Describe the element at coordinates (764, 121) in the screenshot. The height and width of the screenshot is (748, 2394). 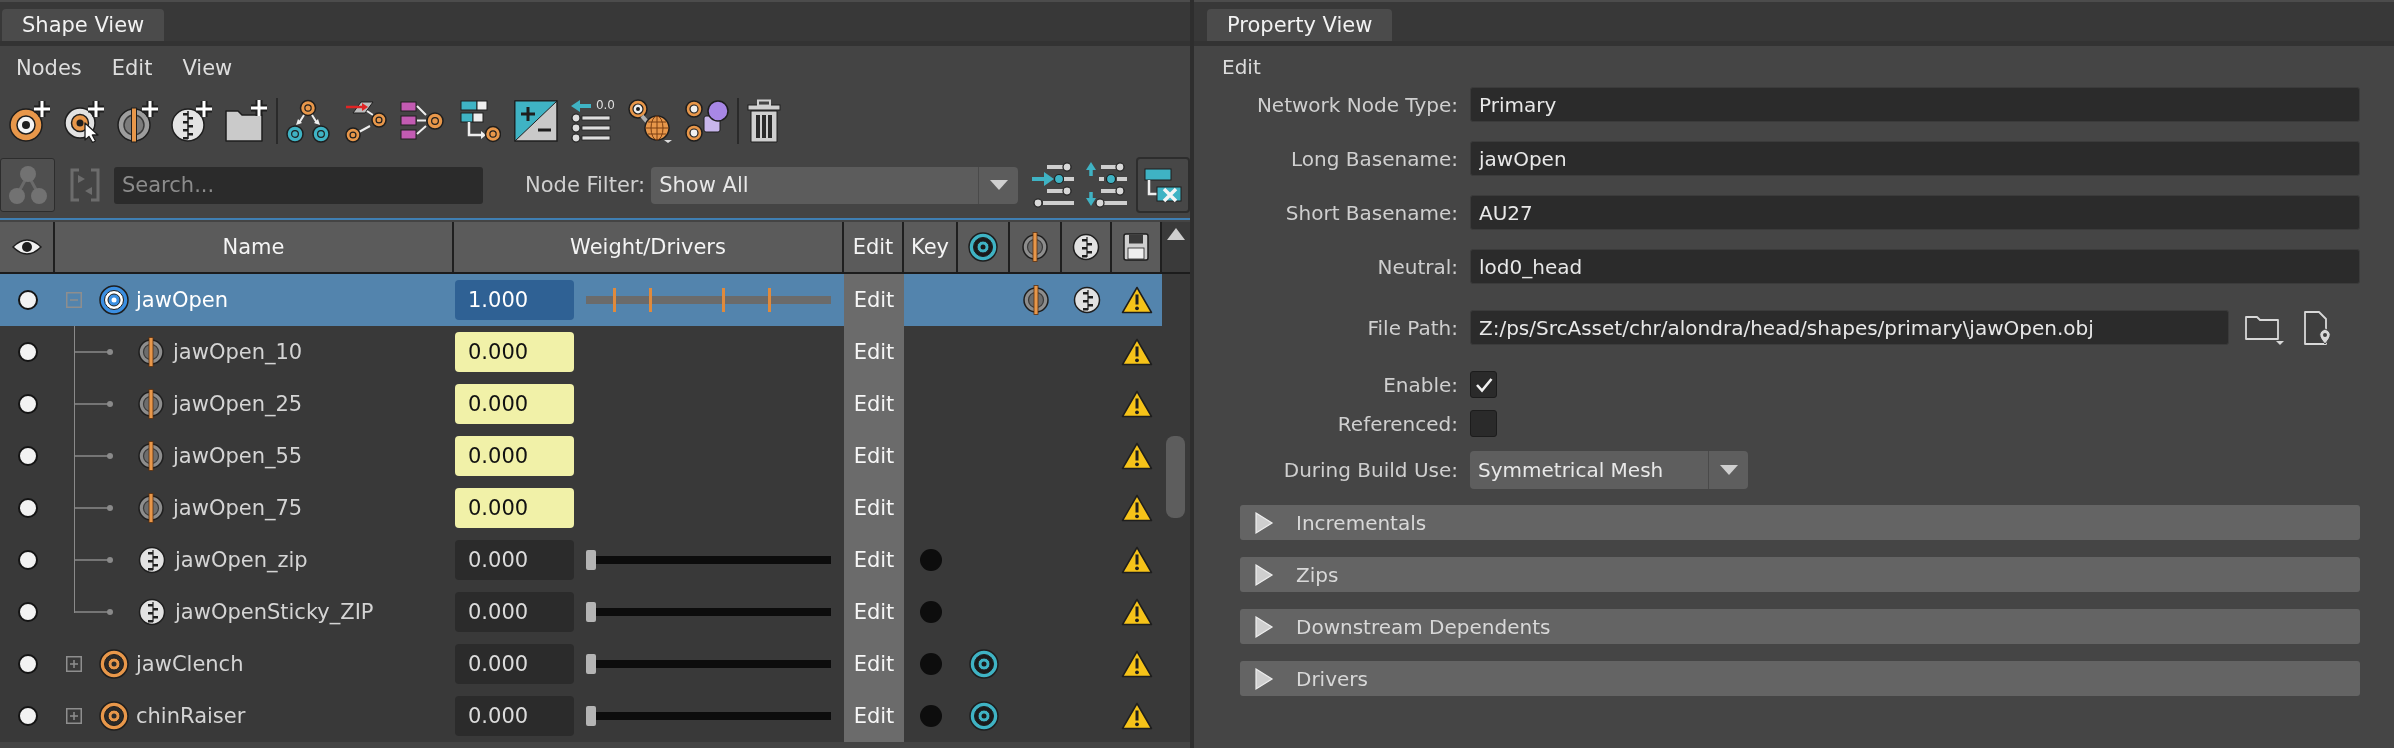
I see `trash-icon` at that location.